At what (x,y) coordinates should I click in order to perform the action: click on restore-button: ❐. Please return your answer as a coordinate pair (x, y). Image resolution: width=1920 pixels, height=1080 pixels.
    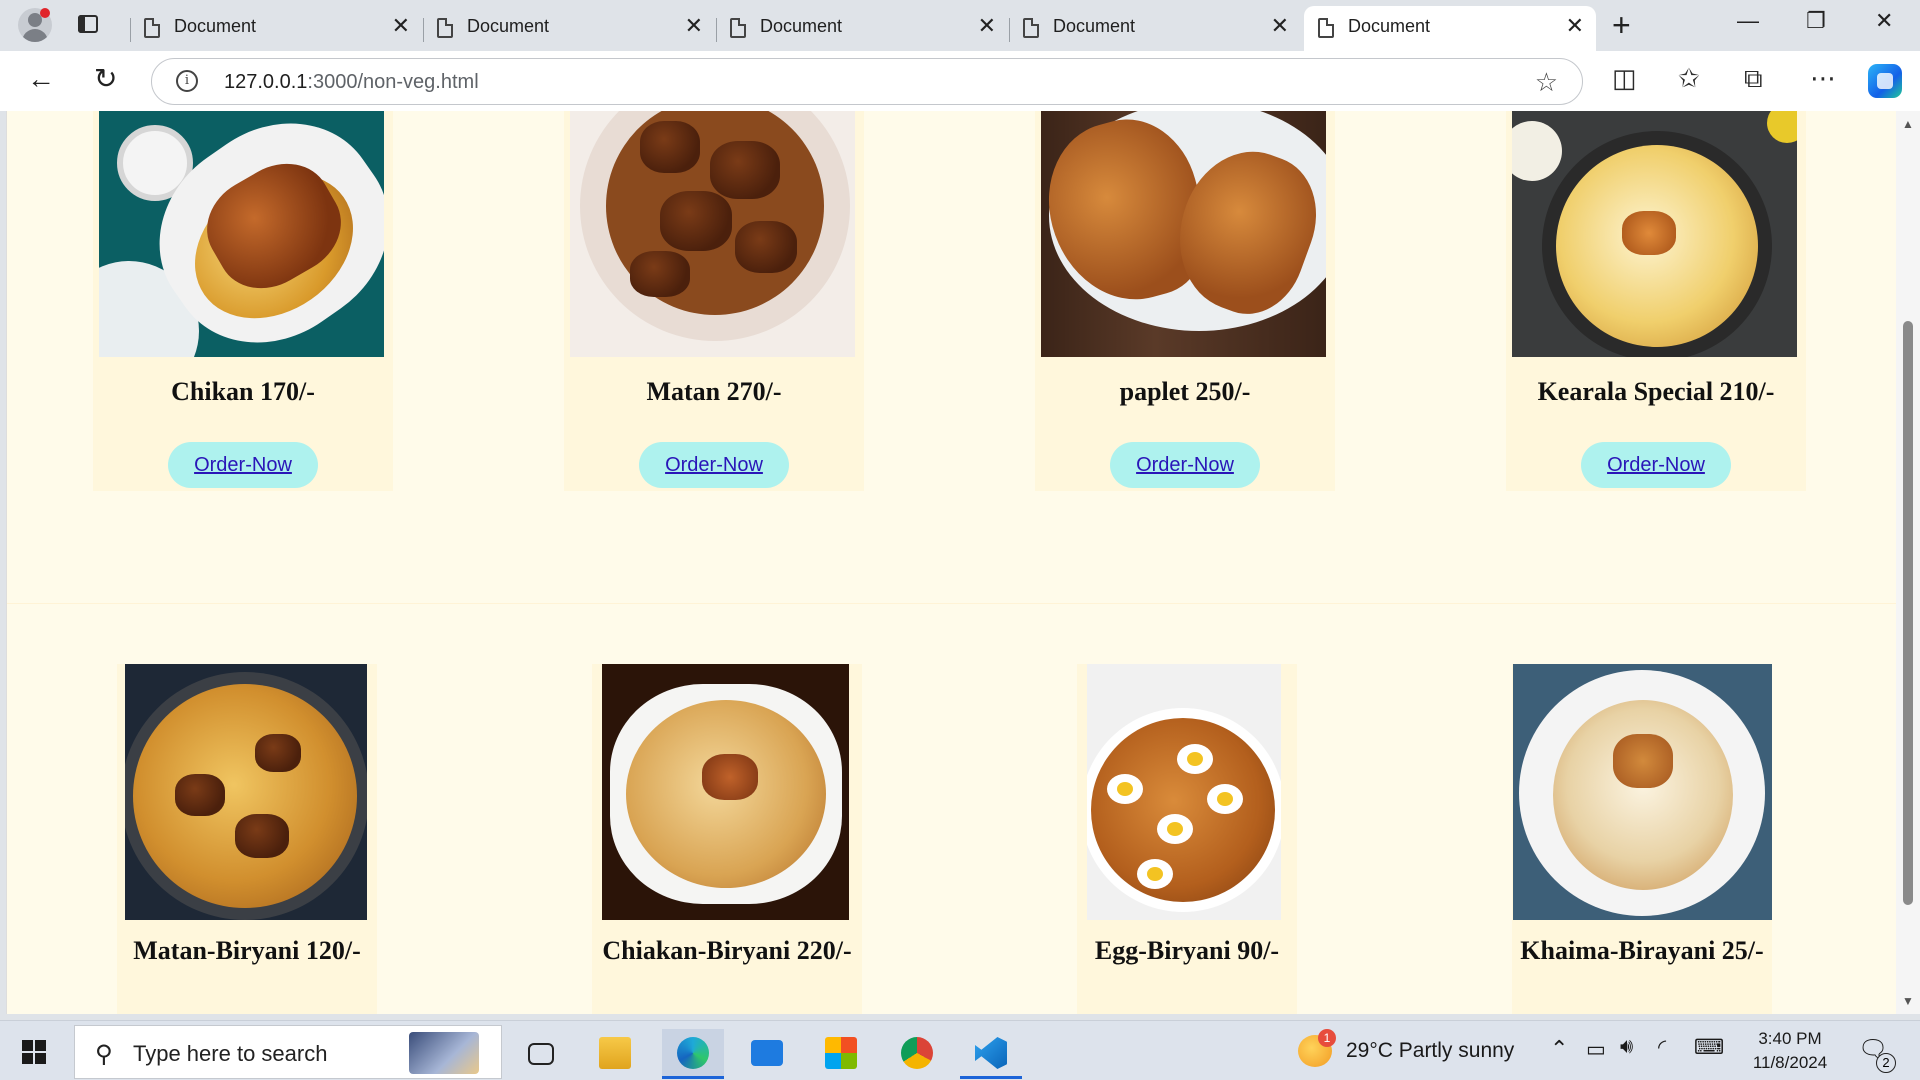
    Looking at the image, I should click on (1816, 21).